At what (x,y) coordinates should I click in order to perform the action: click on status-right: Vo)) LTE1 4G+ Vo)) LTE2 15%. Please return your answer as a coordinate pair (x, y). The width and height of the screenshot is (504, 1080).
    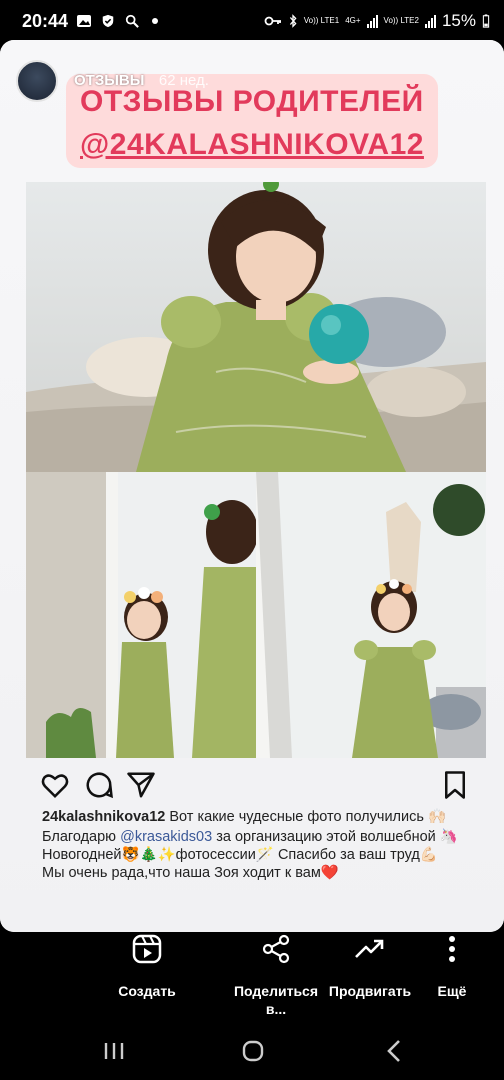
    Looking at the image, I should click on (377, 21).